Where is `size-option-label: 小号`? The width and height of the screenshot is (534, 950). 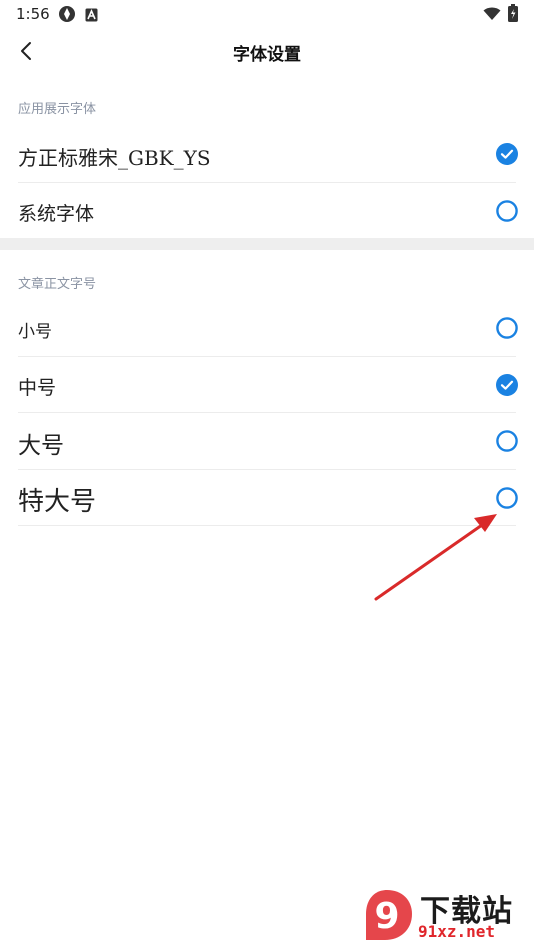
size-option-label: 小号 is located at coordinates (35, 332).